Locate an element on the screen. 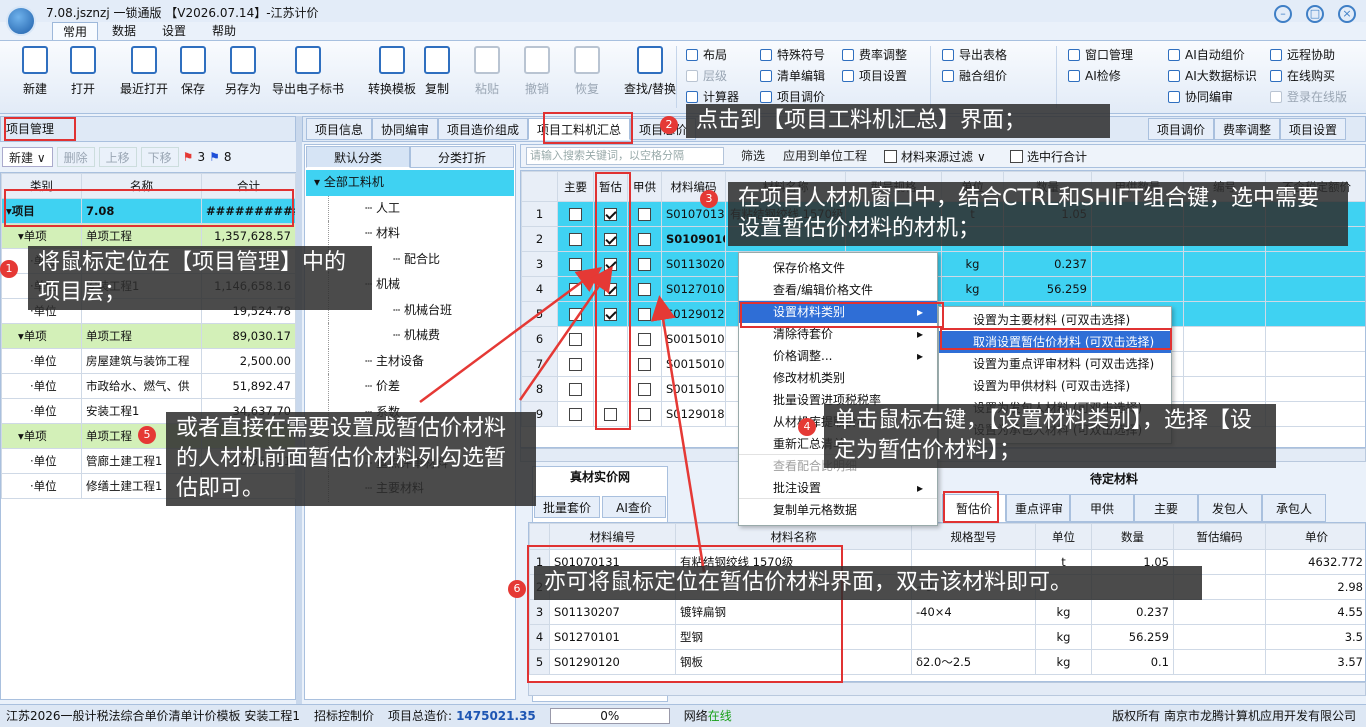 Image resolution: width=1366 pixels, height=727 pixels. project-tree-row: ·单位 市政给水、燃气、供 51,892.47 is located at coordinates (148, 386).